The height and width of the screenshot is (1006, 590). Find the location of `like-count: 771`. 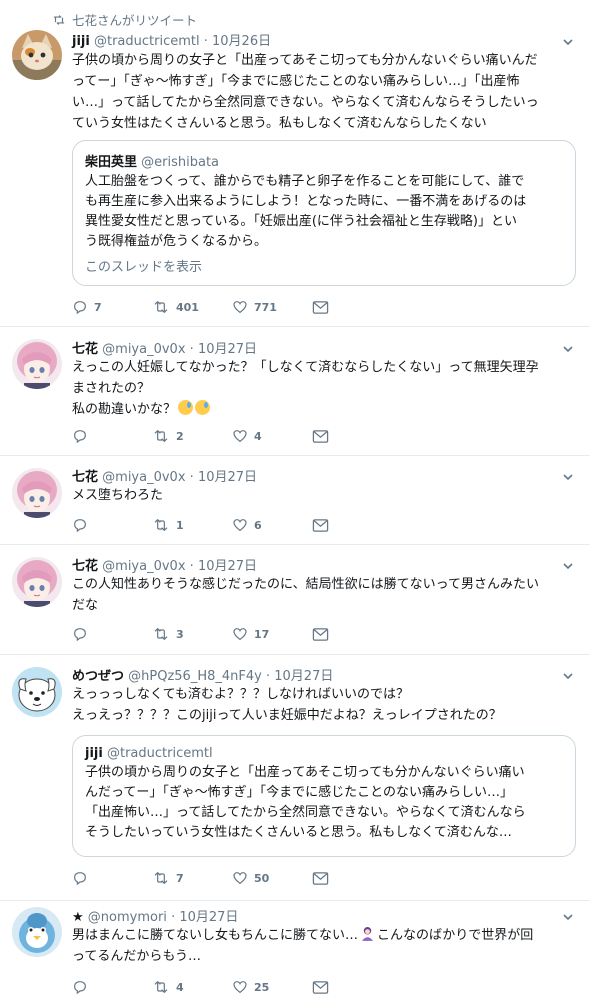

like-count: 771 is located at coordinates (265, 307).